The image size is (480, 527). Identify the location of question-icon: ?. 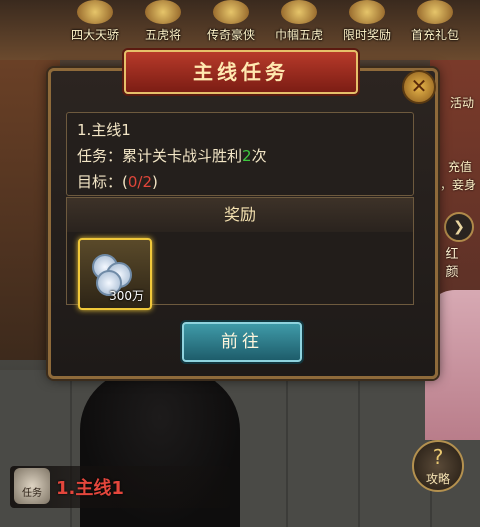
(438, 457).